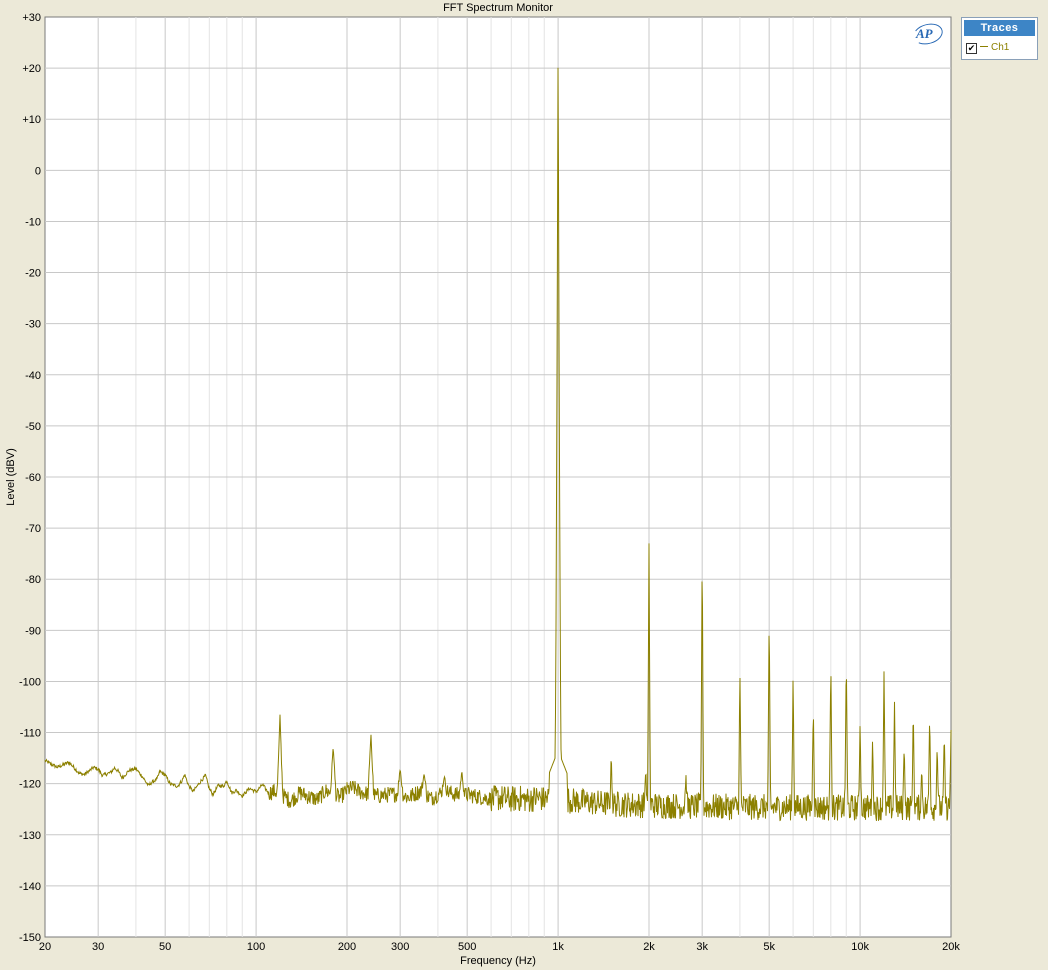 The width and height of the screenshot is (1048, 970). Describe the element at coordinates (30, 785) in the screenshot. I see `y-tick-label: -120` at that location.